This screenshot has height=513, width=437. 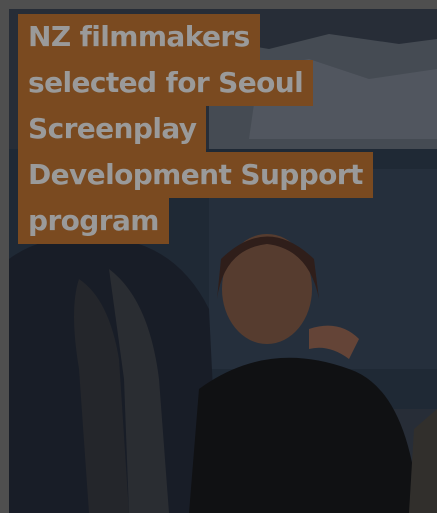 I want to click on headline-line-3: Screenplay, so click(x=112, y=129).